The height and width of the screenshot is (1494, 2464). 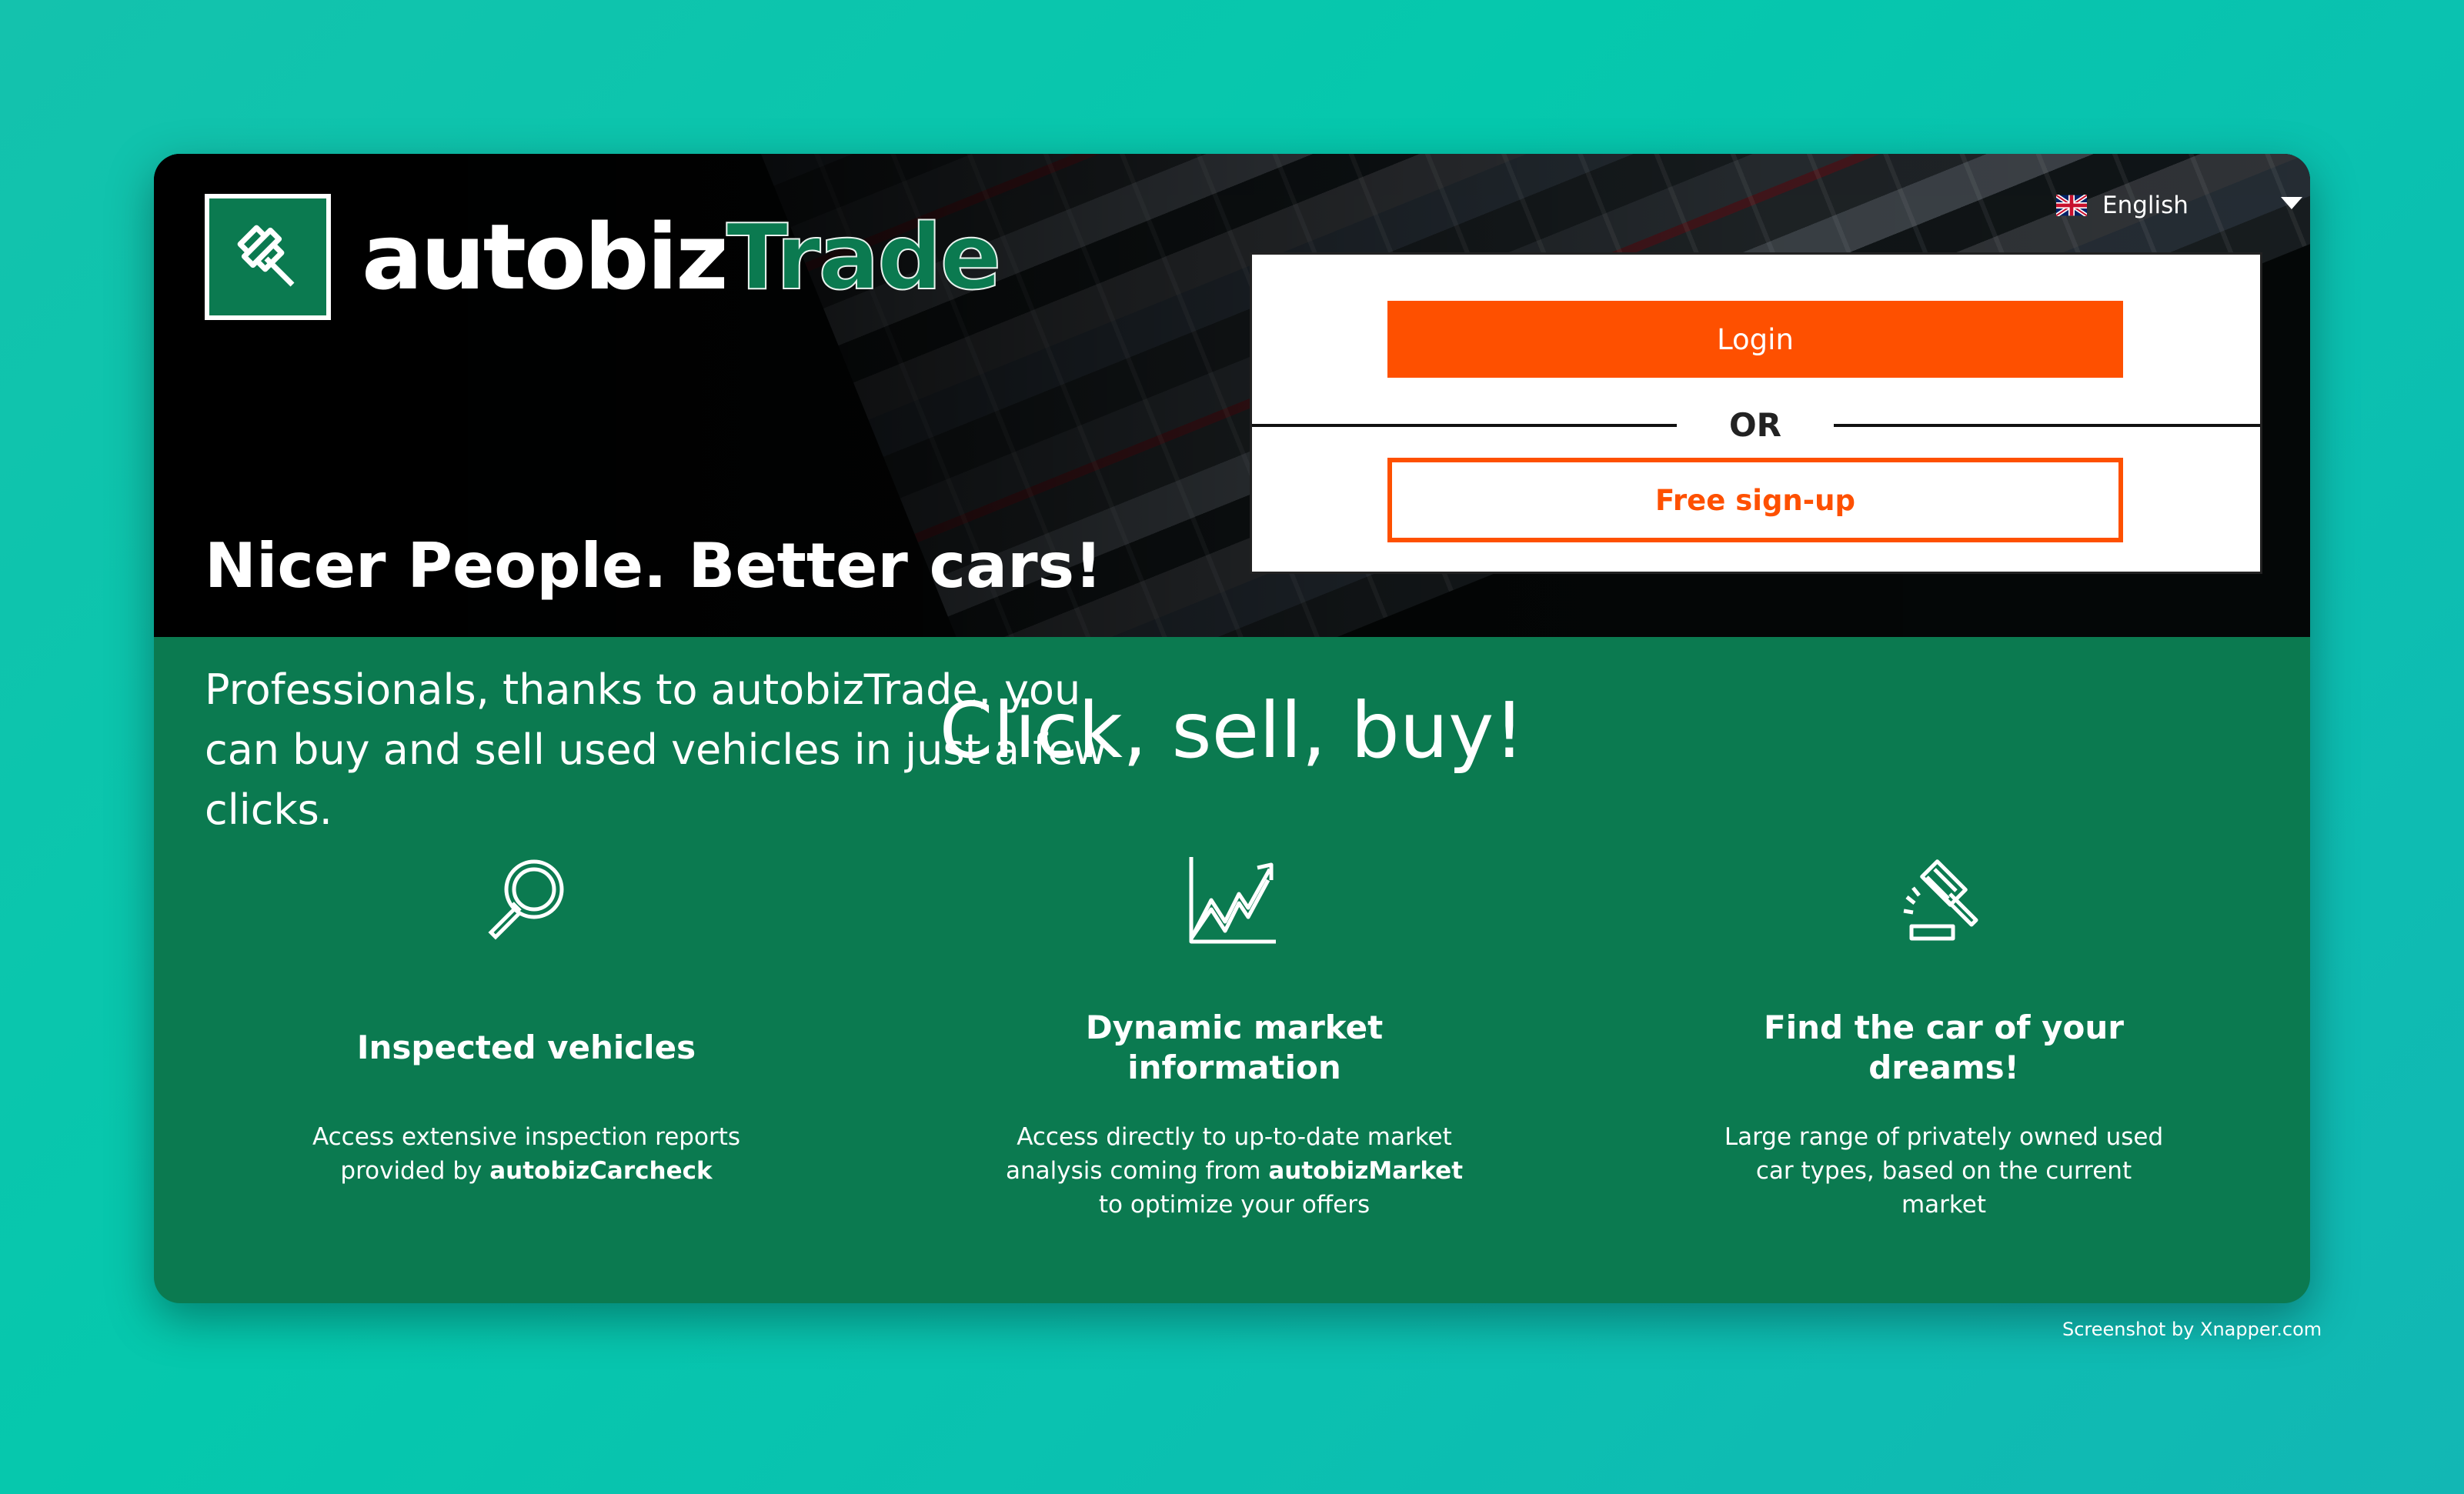 I want to click on brand-name-part2: Trade, so click(x=864, y=257).